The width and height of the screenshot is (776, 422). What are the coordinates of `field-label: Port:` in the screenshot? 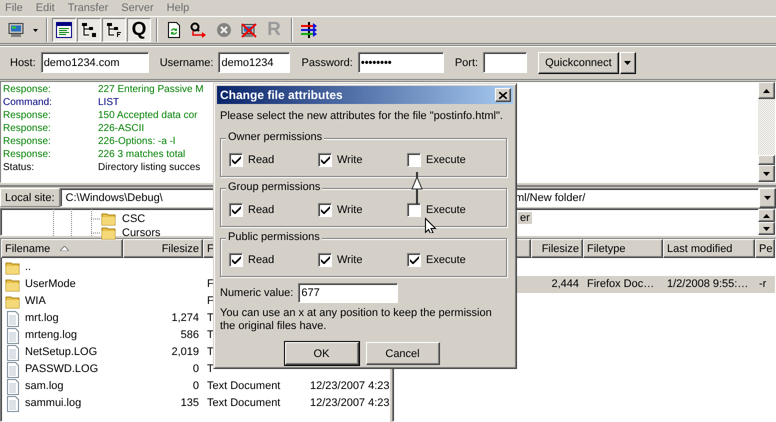 It's located at (466, 62).